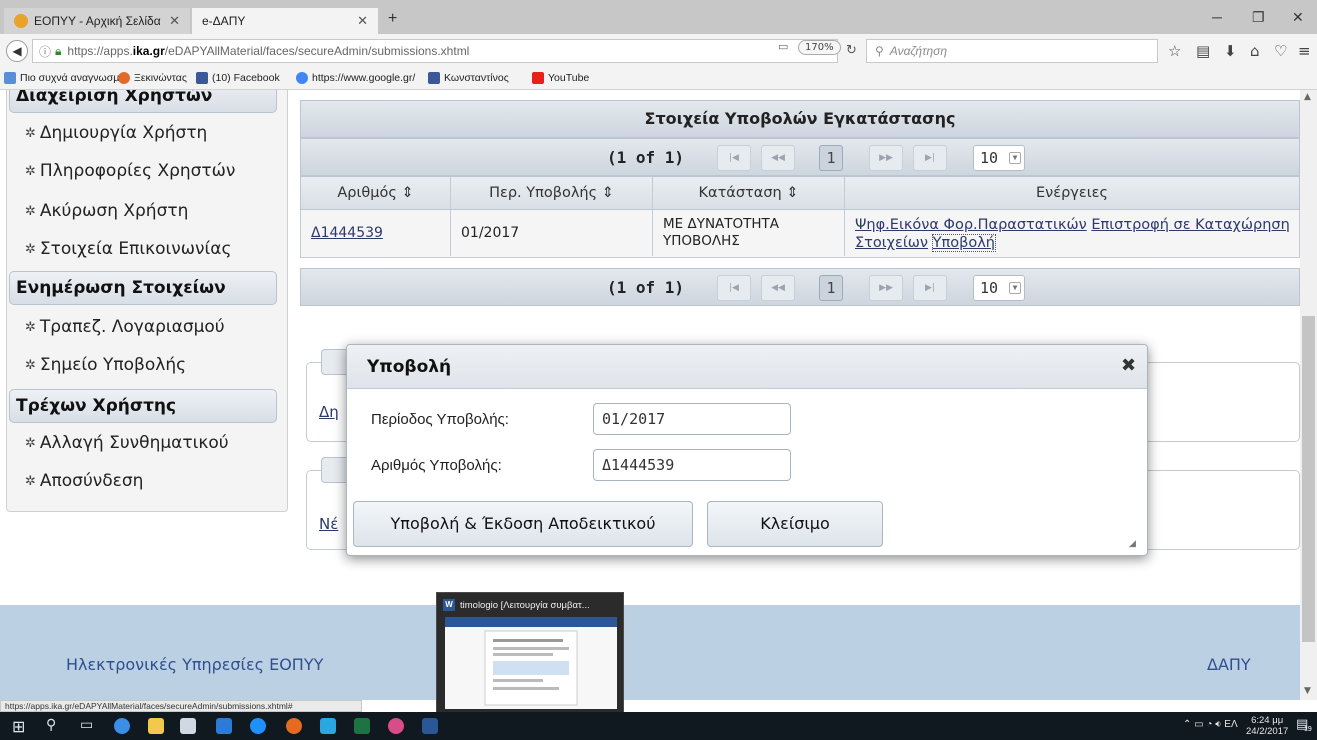  I want to click on clock-time: 6:24 μμ, so click(1267, 720).